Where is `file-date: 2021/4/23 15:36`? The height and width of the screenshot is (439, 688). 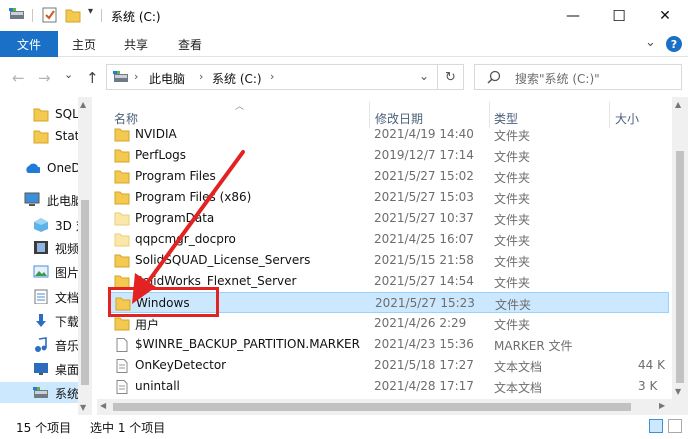
file-date: 2021/4/23 15:36 is located at coordinates (424, 344).